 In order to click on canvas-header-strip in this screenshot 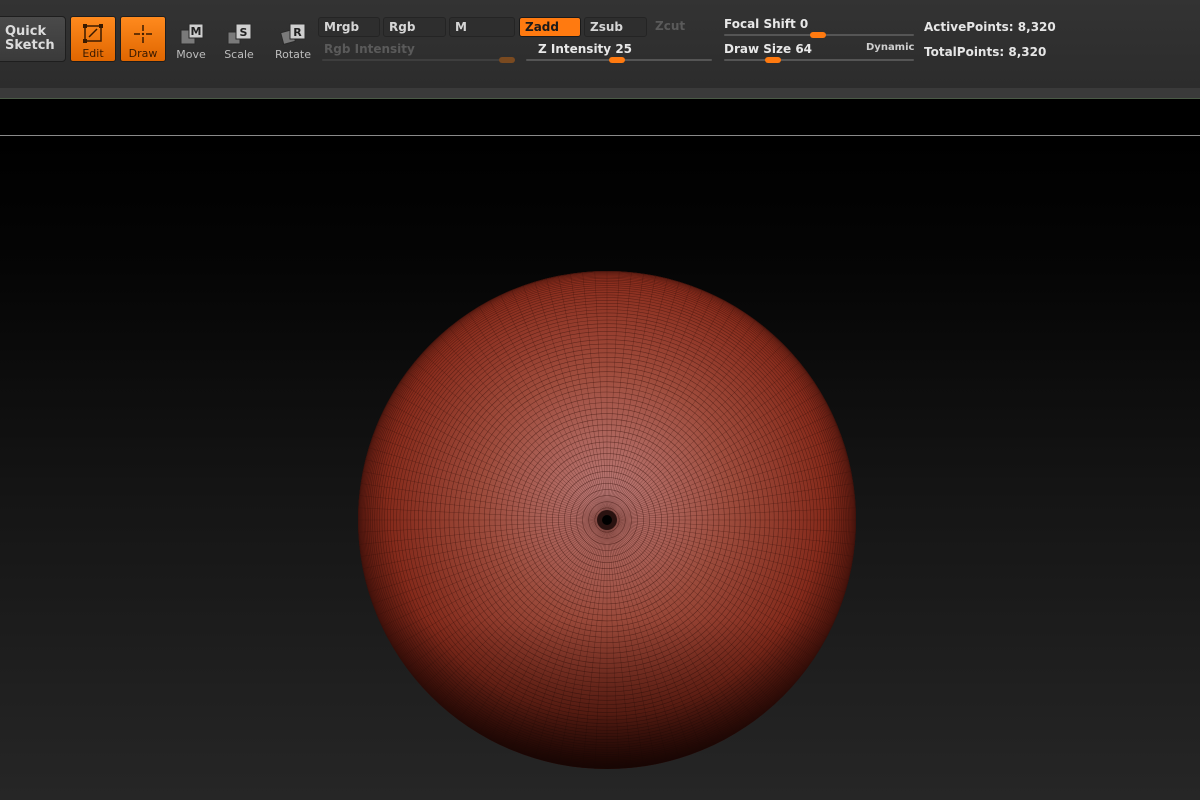, I will do `click(600, 117)`.